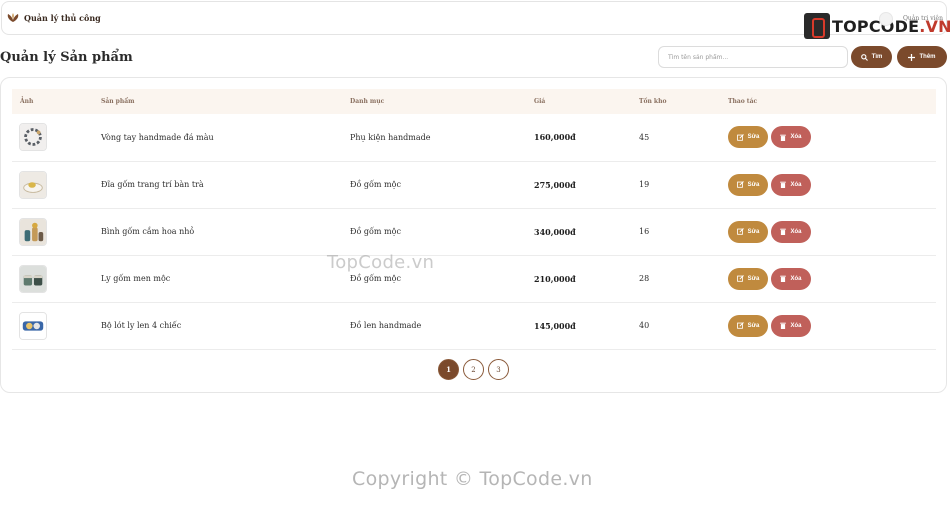 This screenshot has height=505, width=950. I want to click on watermark-copyright: Copyright © TopCode.vn, so click(472, 479).